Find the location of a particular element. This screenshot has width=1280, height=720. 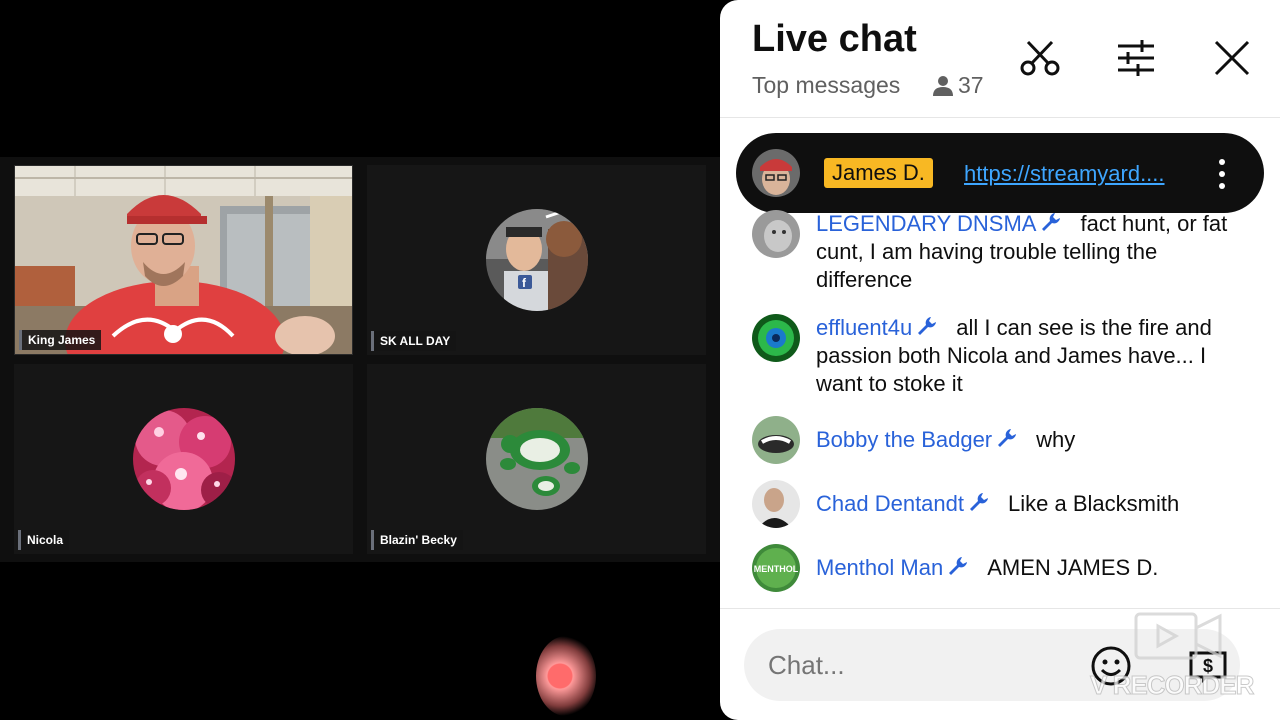

top-messages-dropdown: Top messages is located at coordinates (826, 85).